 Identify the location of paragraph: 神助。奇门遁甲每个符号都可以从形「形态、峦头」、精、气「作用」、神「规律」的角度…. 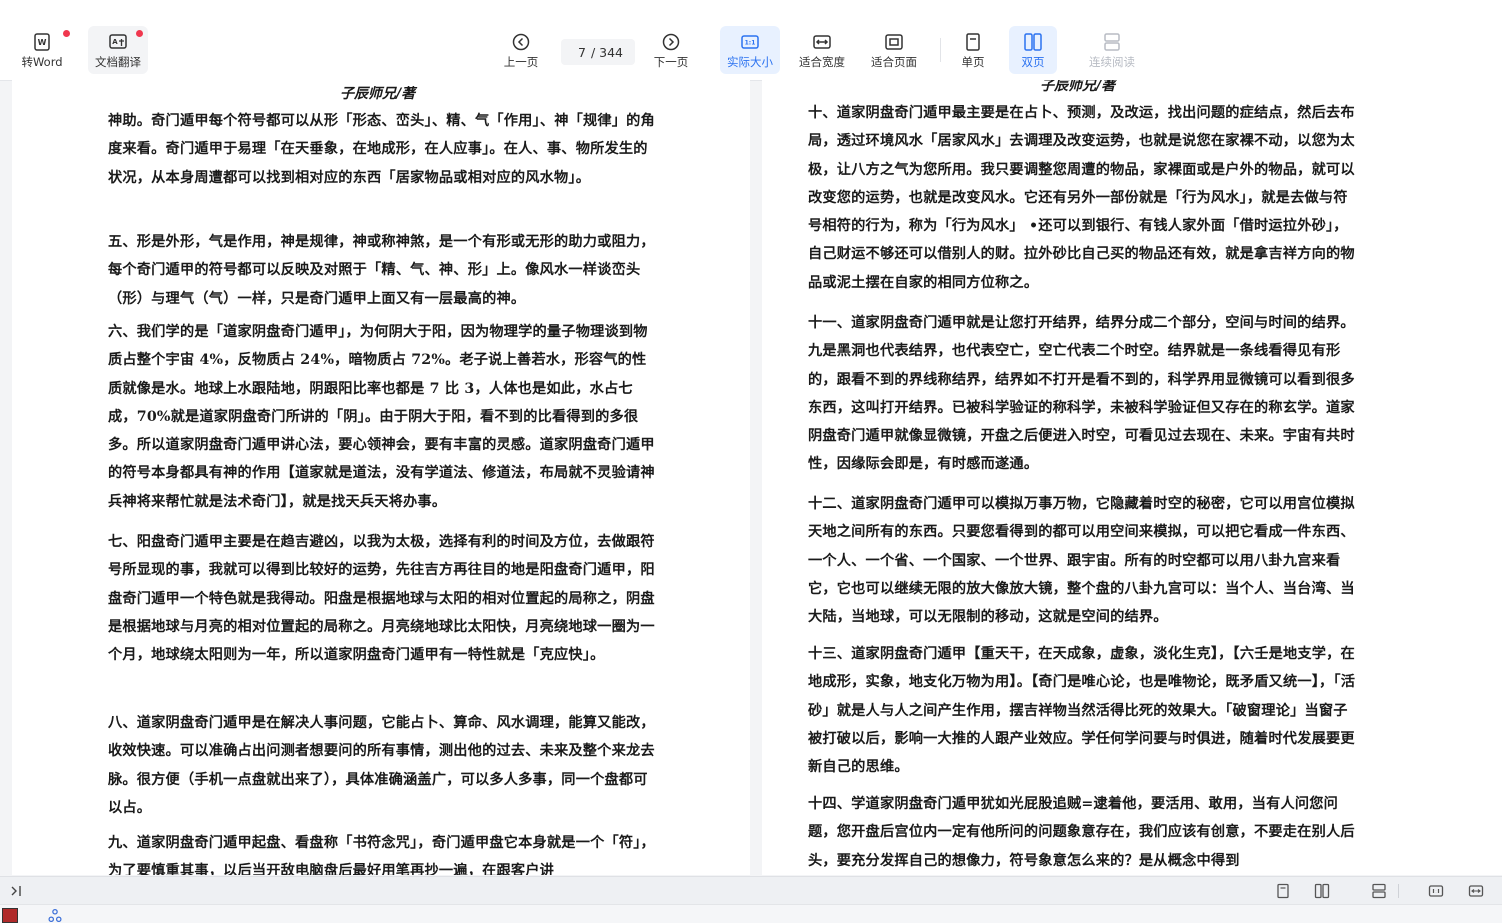
(381, 149).